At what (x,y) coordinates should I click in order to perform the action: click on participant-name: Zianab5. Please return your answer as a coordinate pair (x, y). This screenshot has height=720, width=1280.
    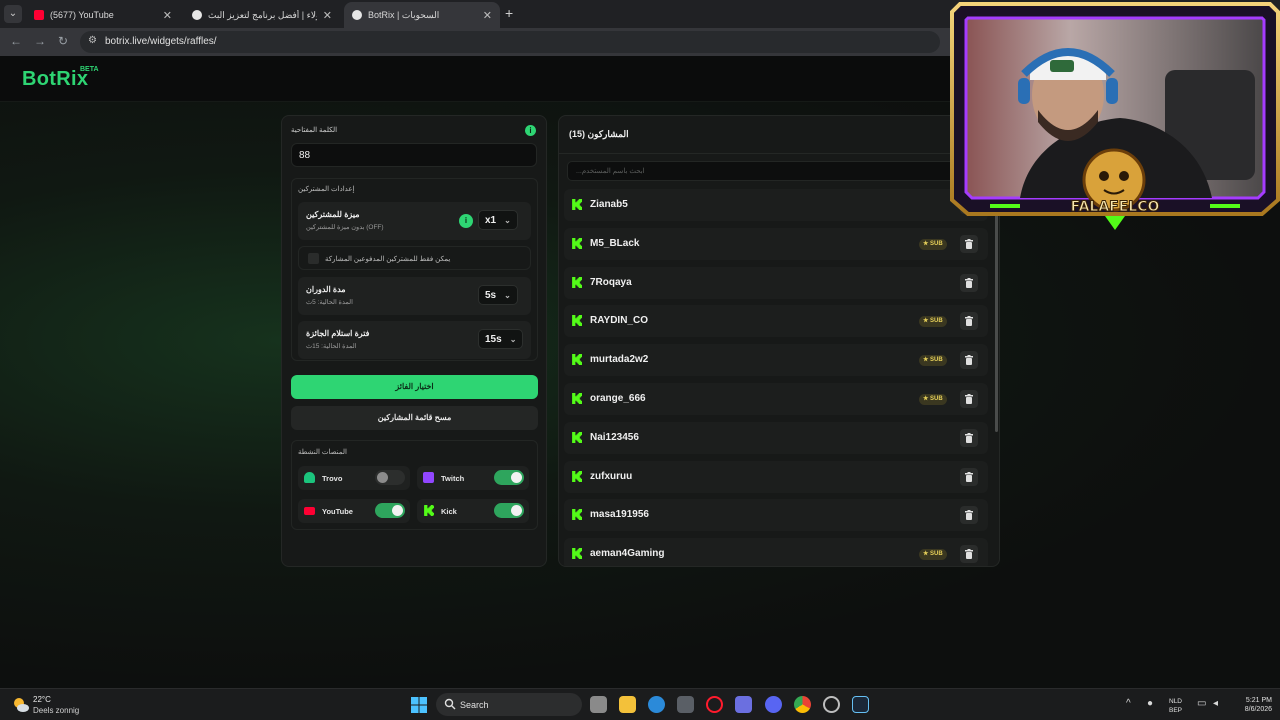
    Looking at the image, I should click on (609, 204).